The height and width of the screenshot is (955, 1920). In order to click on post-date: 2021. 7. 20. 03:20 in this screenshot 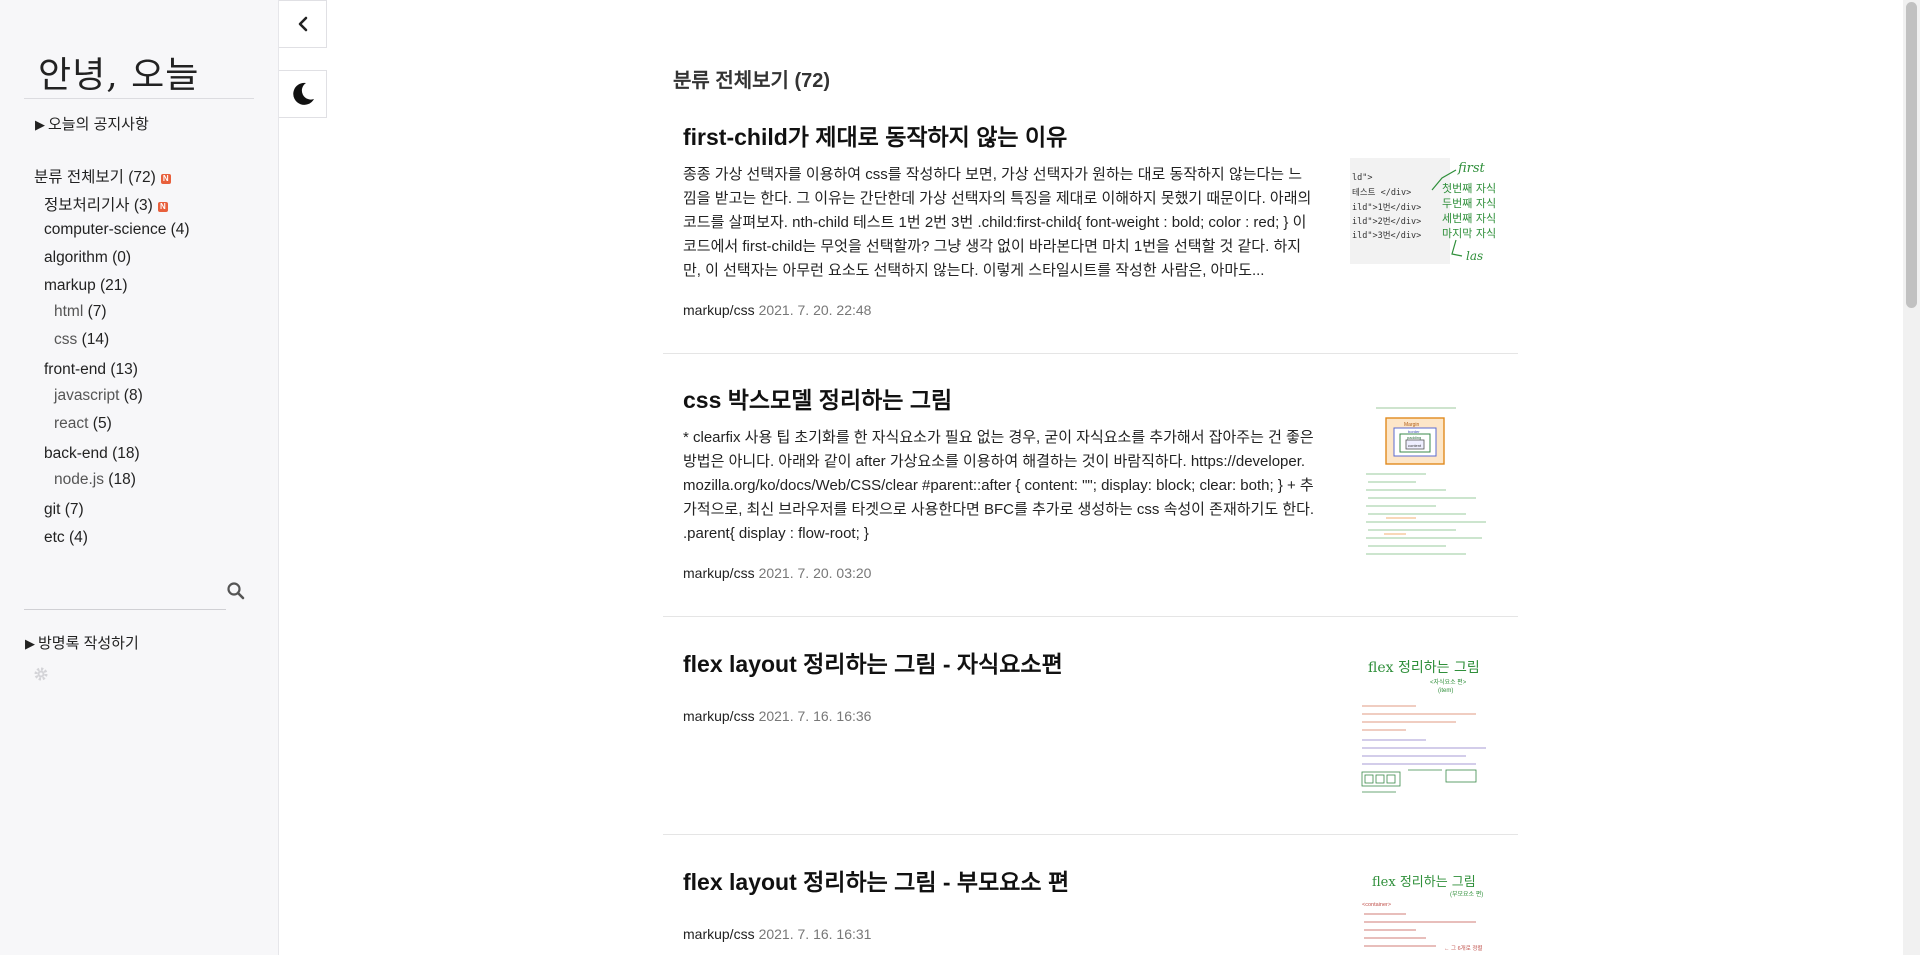, I will do `click(815, 573)`.